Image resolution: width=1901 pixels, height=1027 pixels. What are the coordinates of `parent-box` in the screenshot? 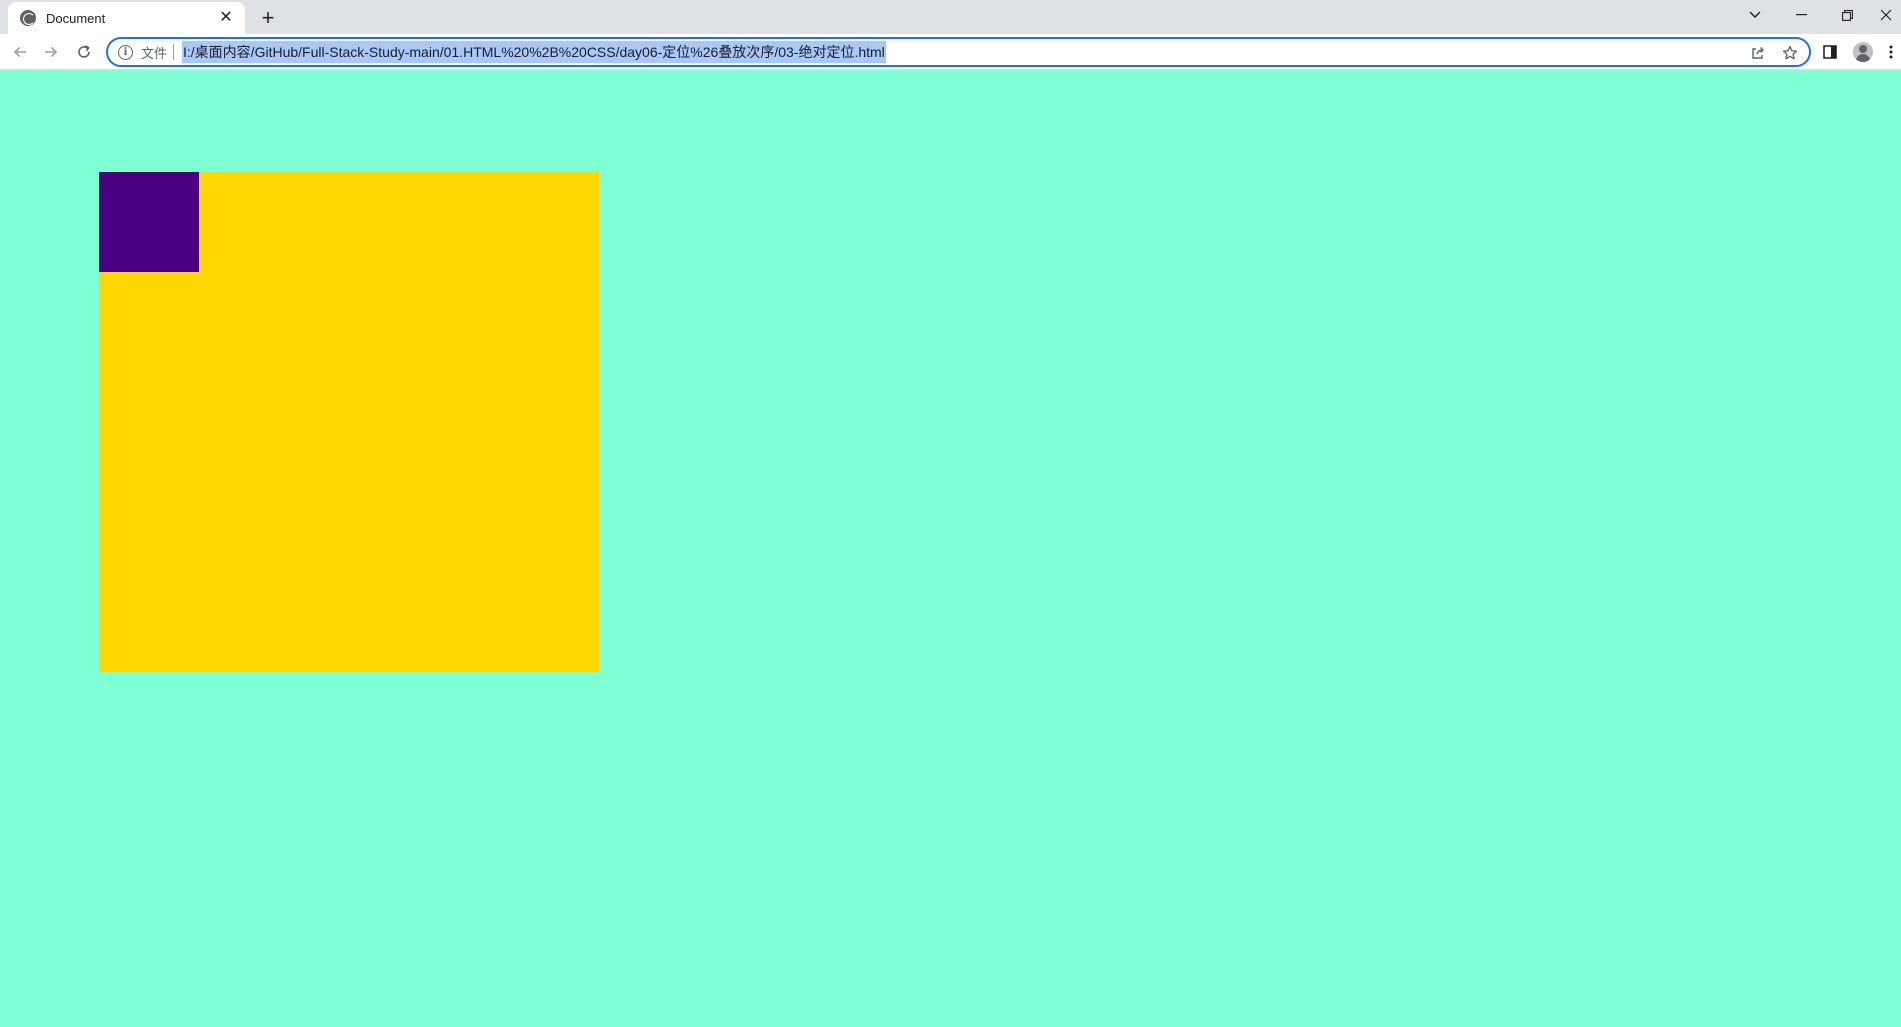 It's located at (349, 422).